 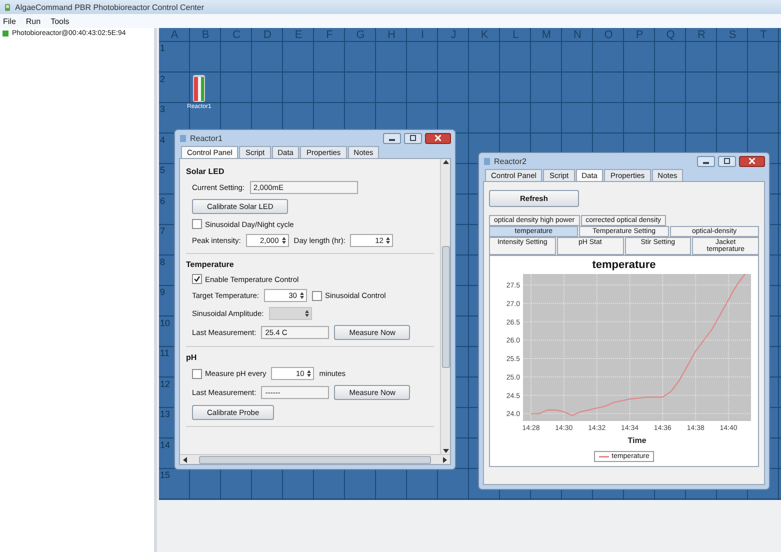 What do you see at coordinates (701, 35) in the screenshot?
I see `column-header: R` at bounding box center [701, 35].